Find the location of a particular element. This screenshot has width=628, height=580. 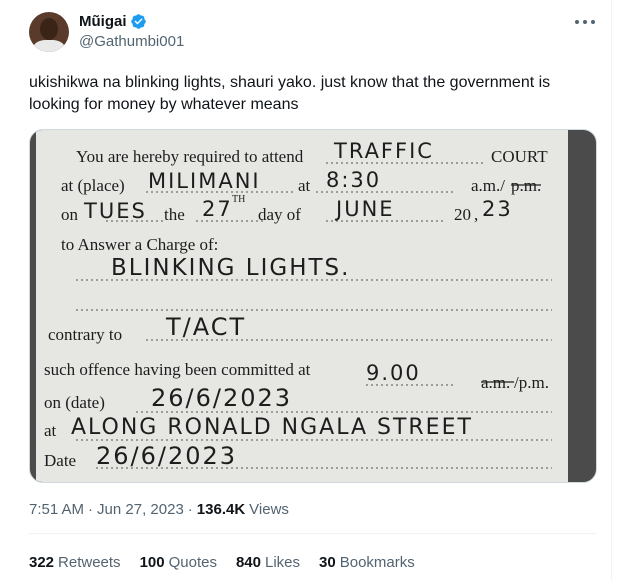

quotes-count: 100 is located at coordinates (152, 562).